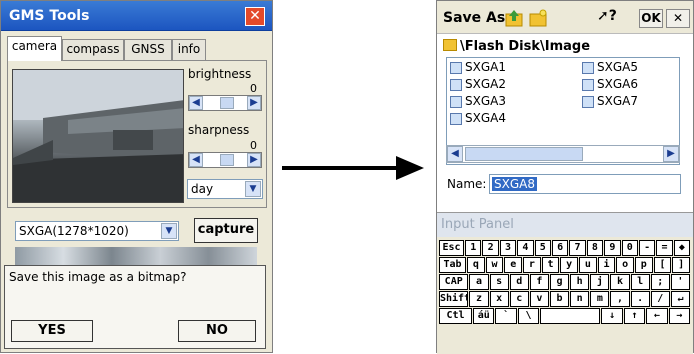  I want to click on help-icon: ➚?, so click(607, 16).